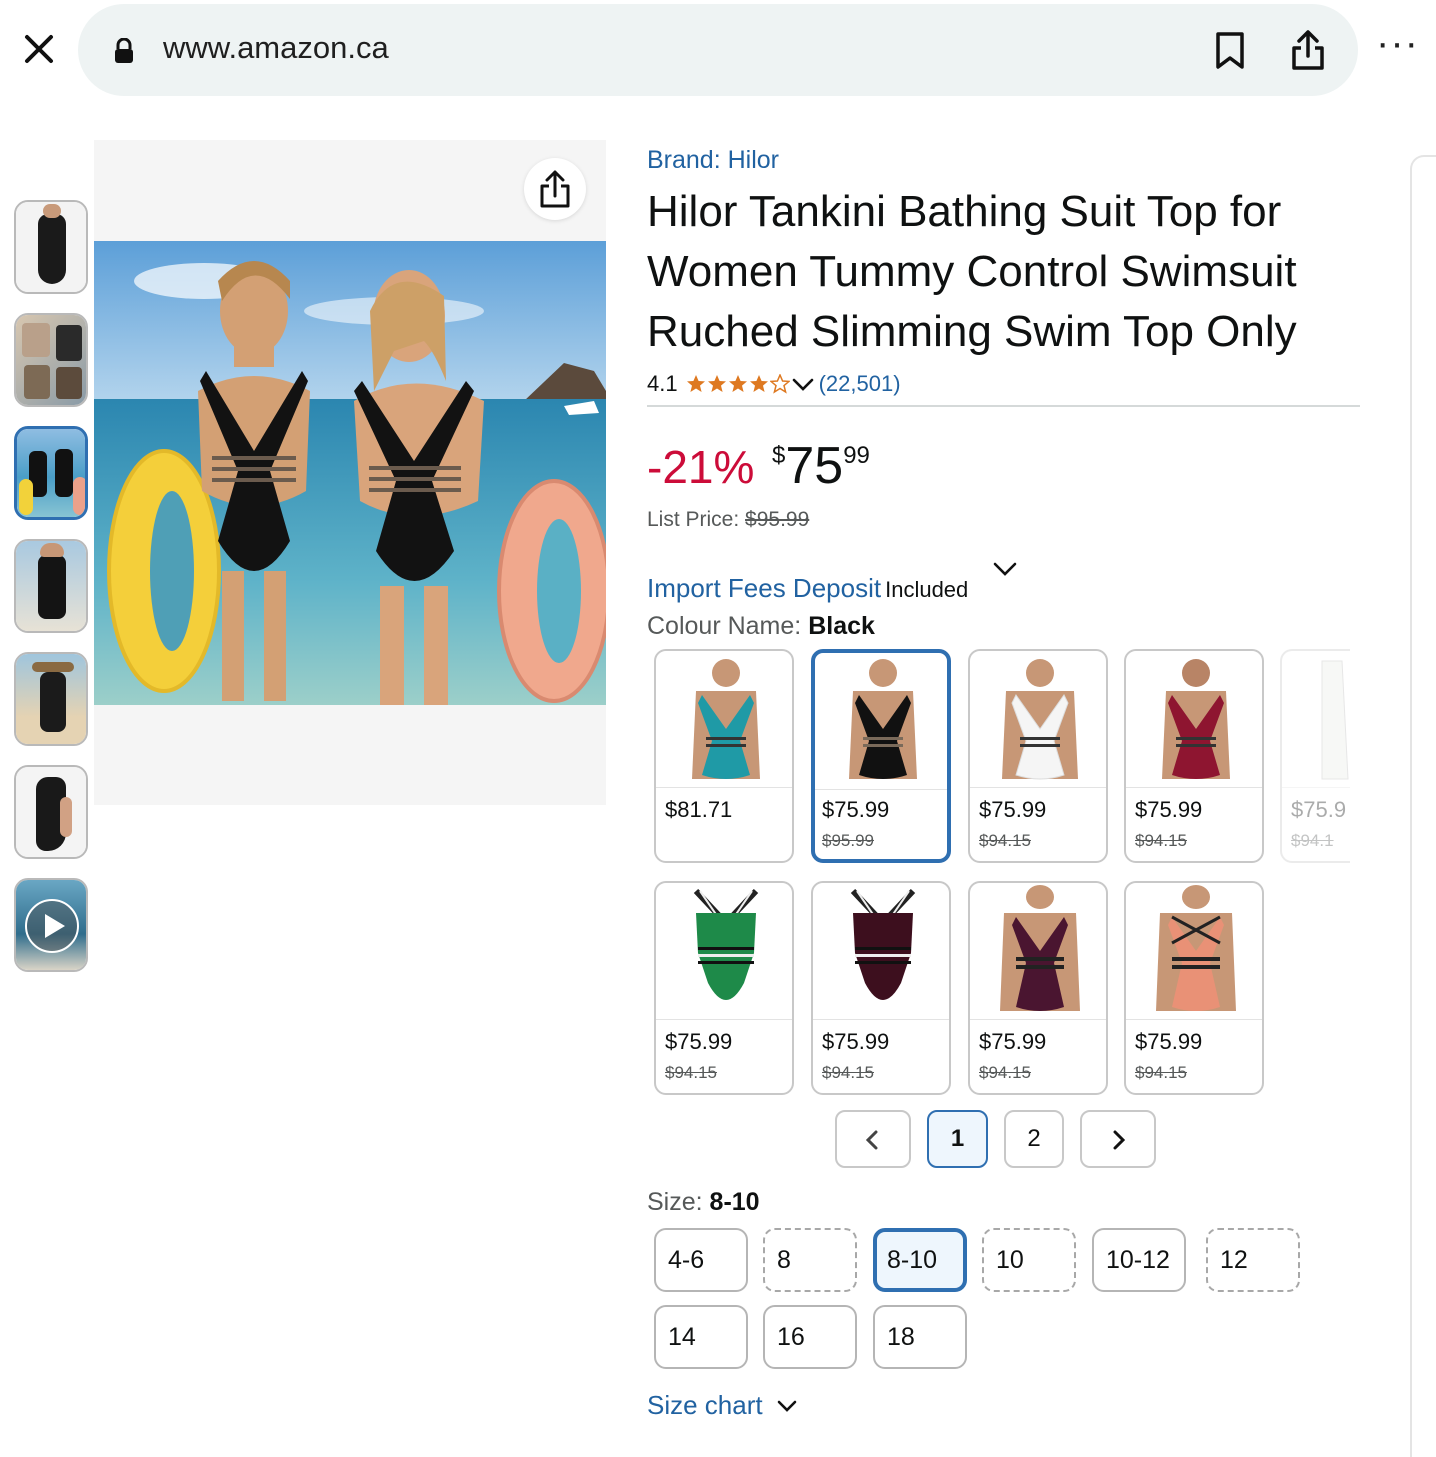 Image resolution: width=1436 pixels, height=1457 pixels. I want to click on size-option-8: 8, so click(810, 1260).